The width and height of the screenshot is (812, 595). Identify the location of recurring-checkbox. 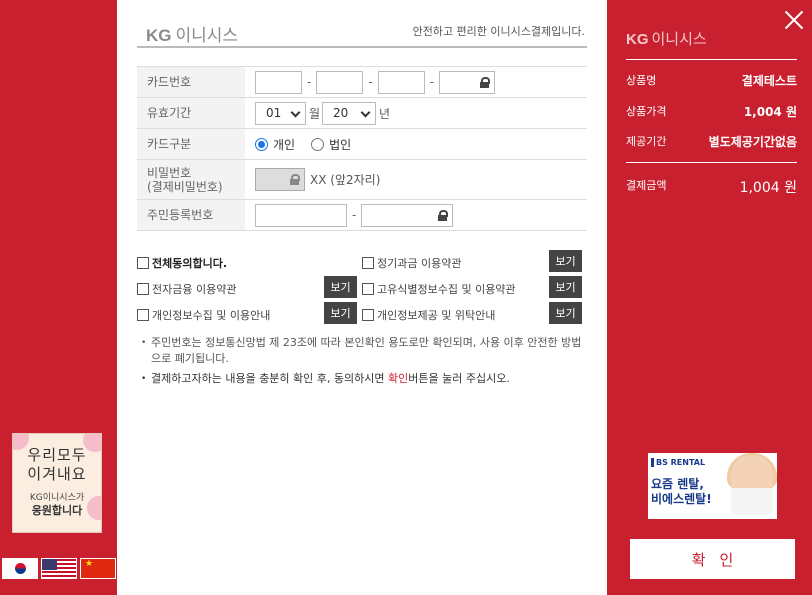
(368, 263).